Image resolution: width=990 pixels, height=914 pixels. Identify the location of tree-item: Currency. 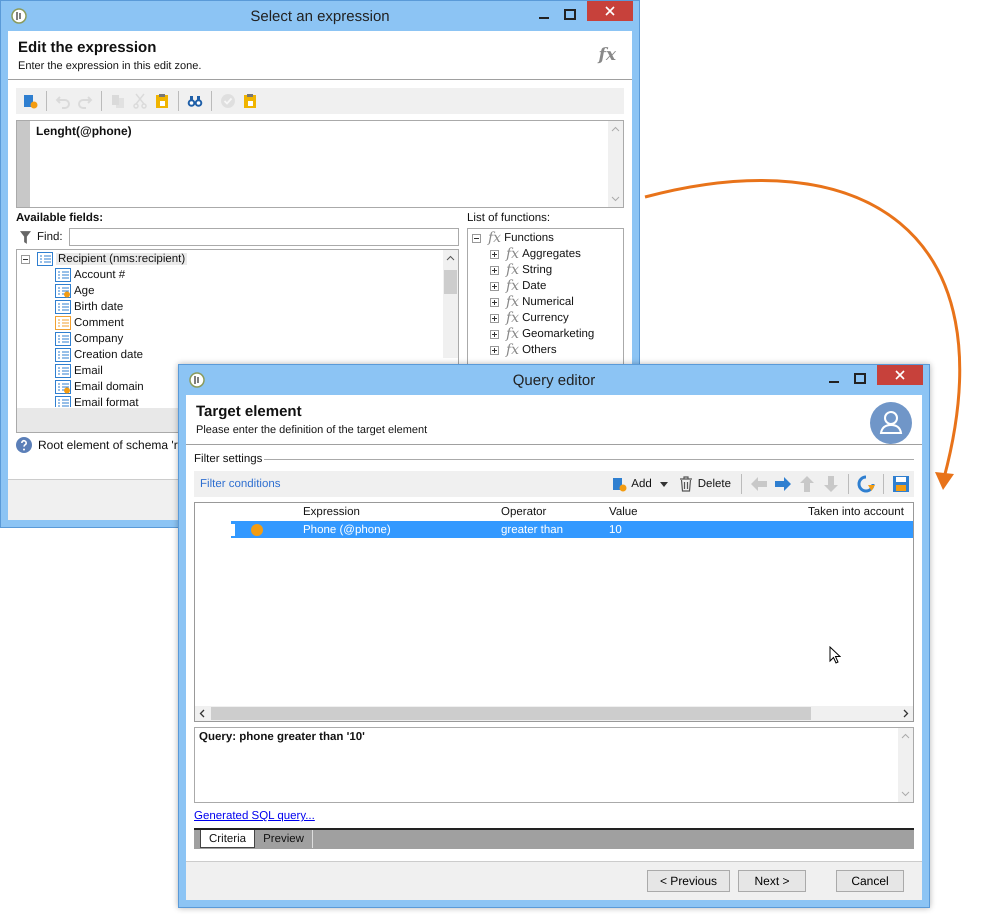
(545, 318).